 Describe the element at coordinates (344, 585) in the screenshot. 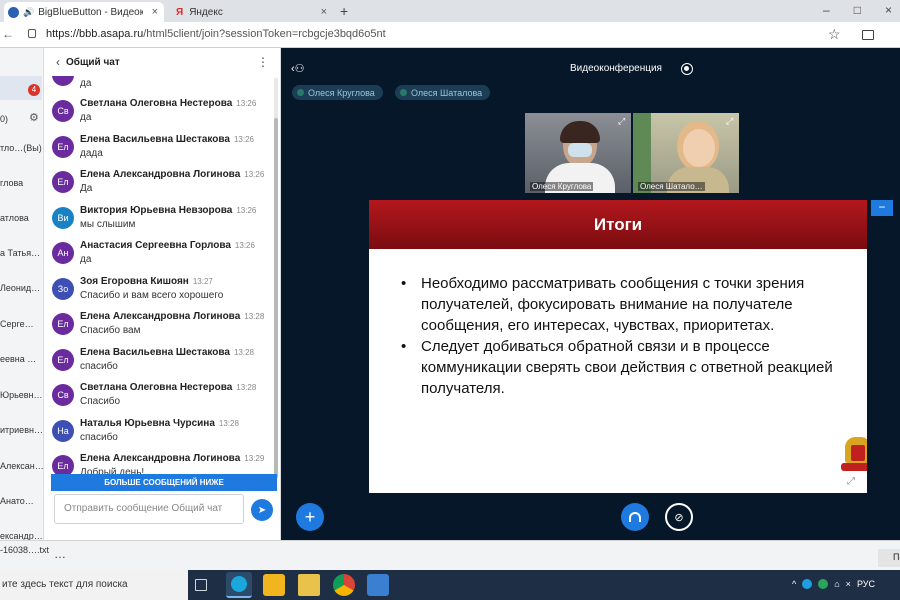

I see `chrome-icon` at that location.